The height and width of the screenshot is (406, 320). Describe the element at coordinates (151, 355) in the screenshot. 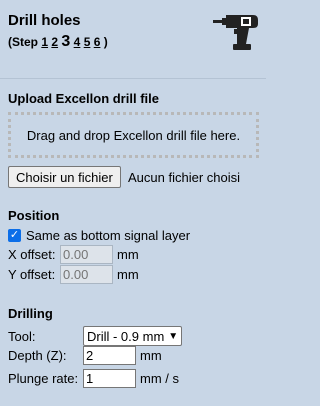

I see `depth-unit: mm` at that location.